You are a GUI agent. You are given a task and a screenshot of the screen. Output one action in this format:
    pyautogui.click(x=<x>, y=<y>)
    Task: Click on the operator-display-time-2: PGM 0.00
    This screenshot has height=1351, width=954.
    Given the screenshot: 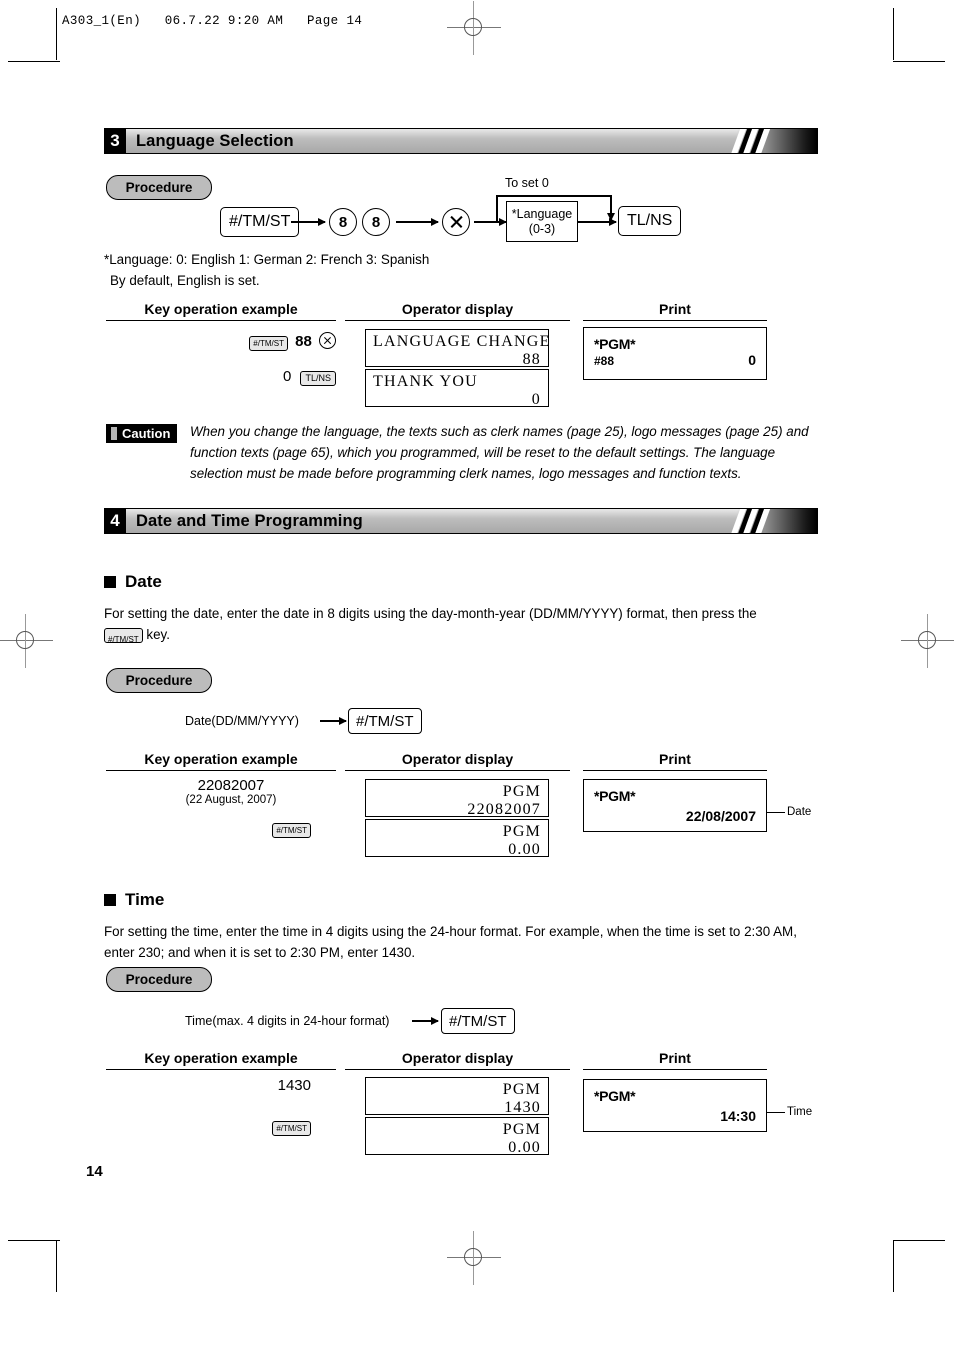 What is the action you would take?
    pyautogui.click(x=457, y=1136)
    